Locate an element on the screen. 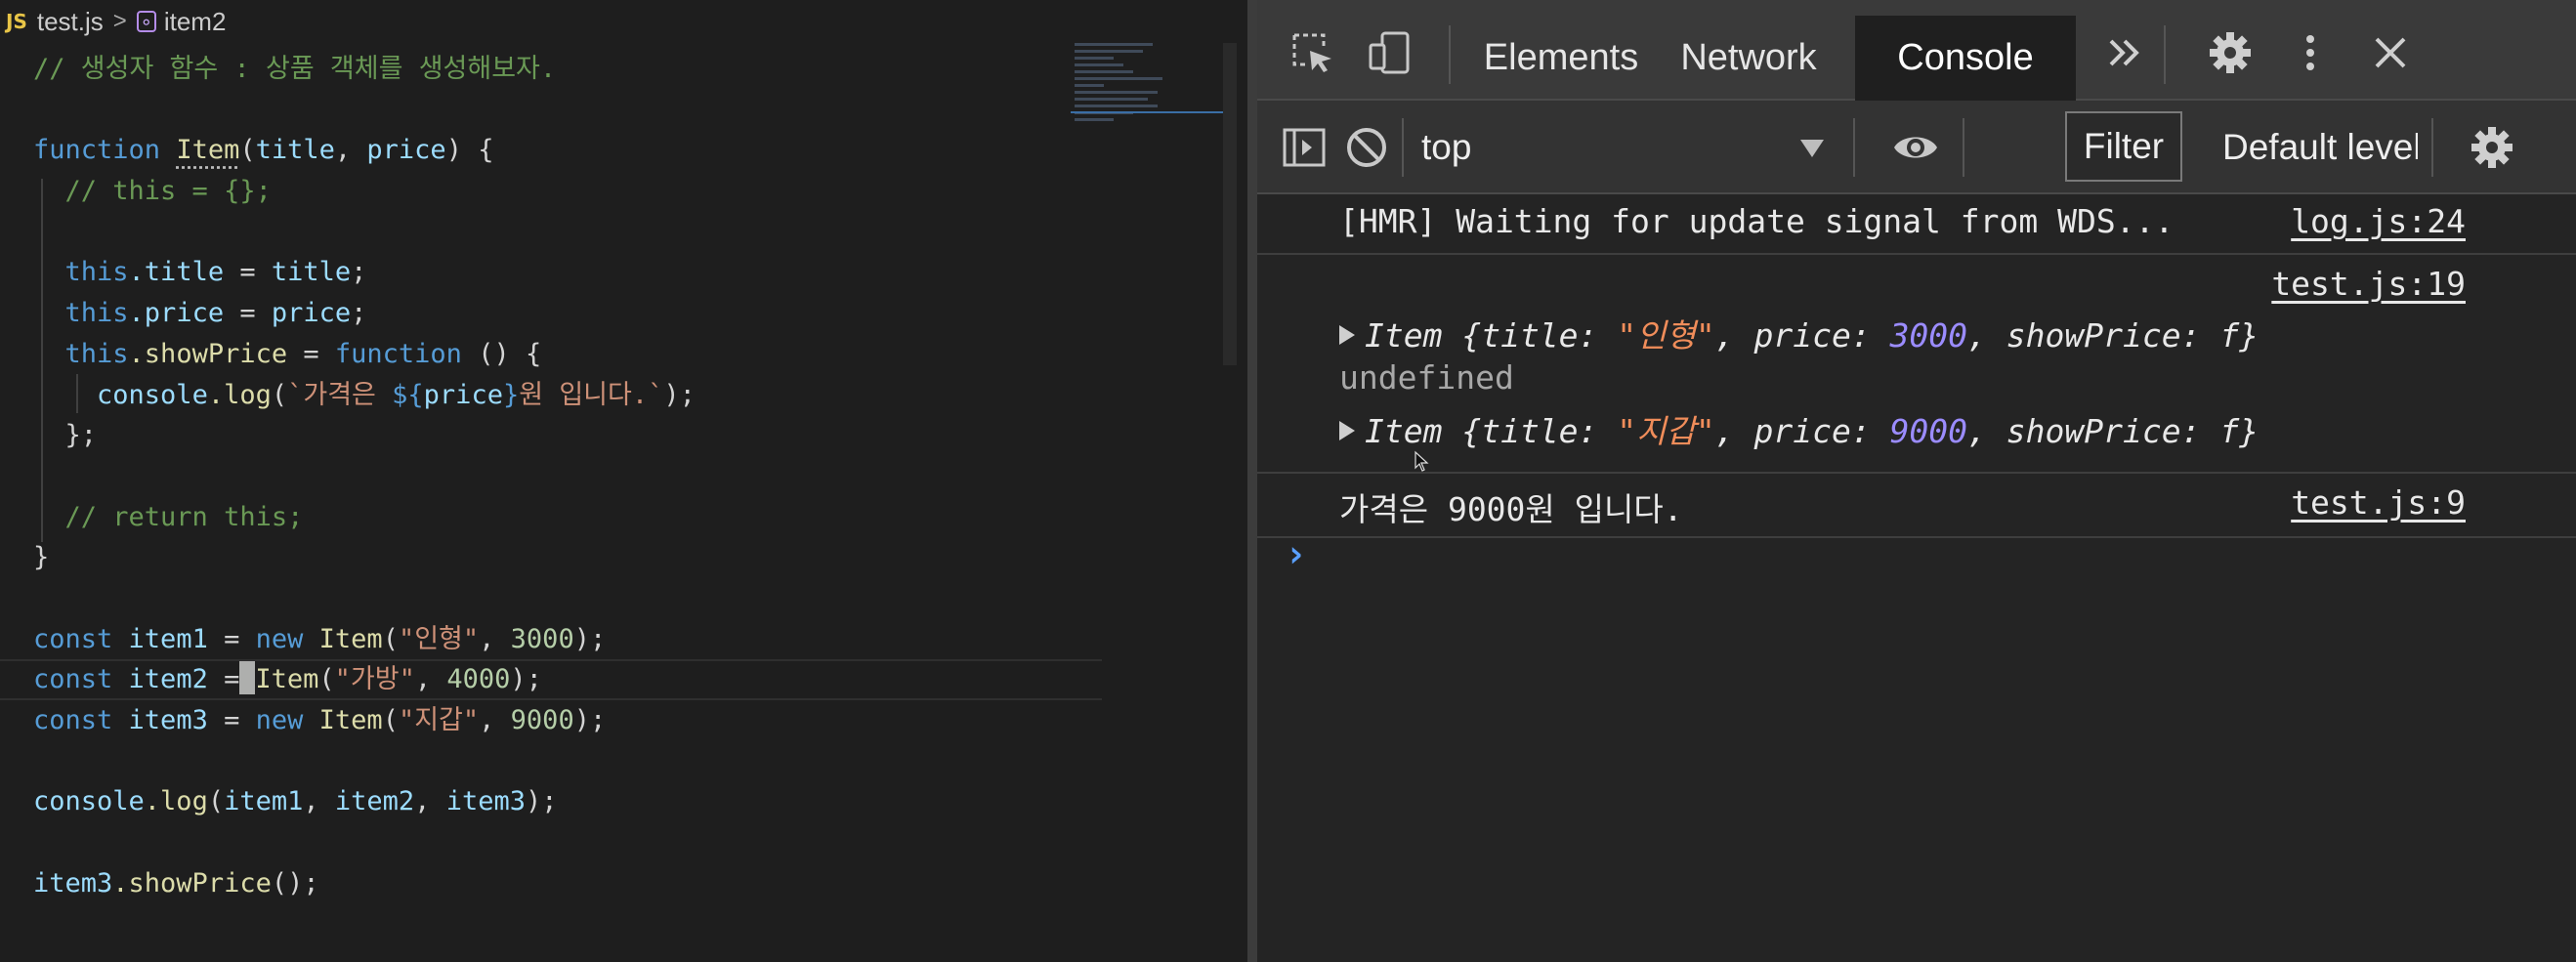  console-message: 가격은 9000원 입니다. test.js:9 is located at coordinates (1916, 506).